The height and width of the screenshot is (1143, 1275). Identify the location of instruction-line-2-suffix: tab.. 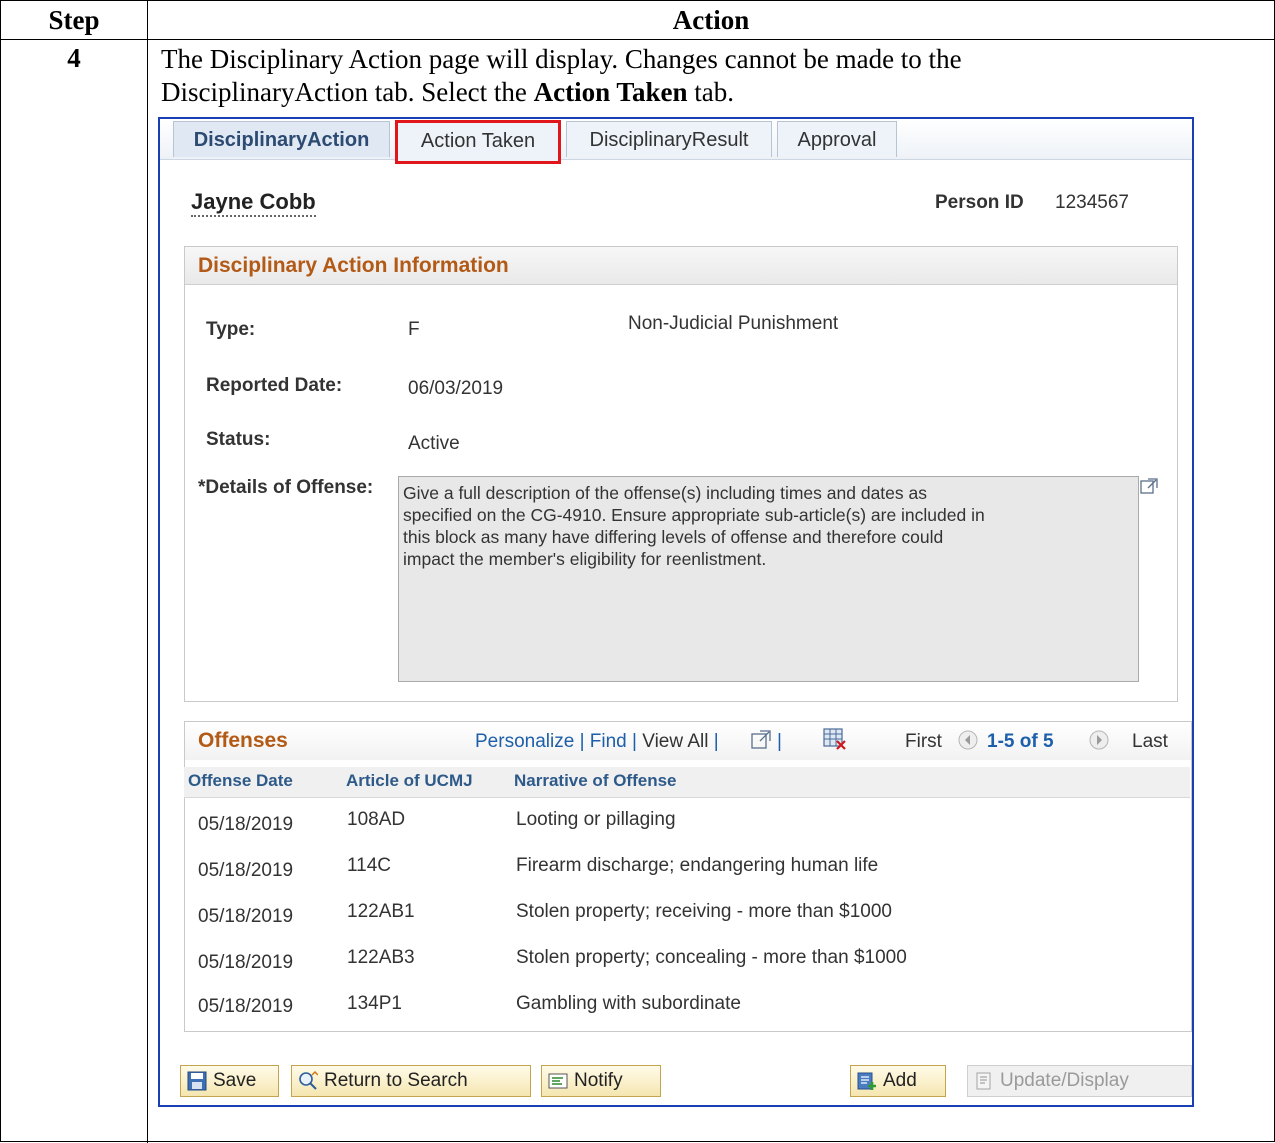
(710, 92).